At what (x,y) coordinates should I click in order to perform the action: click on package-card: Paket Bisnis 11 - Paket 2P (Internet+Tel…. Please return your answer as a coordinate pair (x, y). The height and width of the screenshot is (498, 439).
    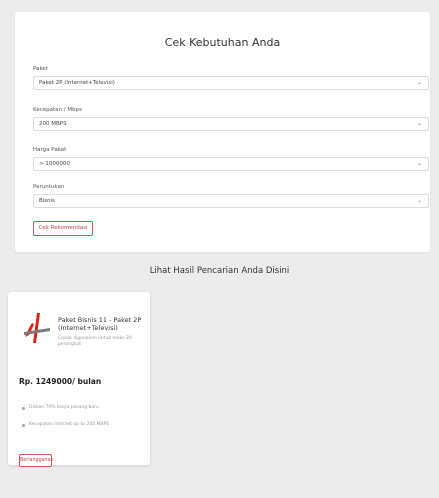
    Looking at the image, I should click on (79, 379).